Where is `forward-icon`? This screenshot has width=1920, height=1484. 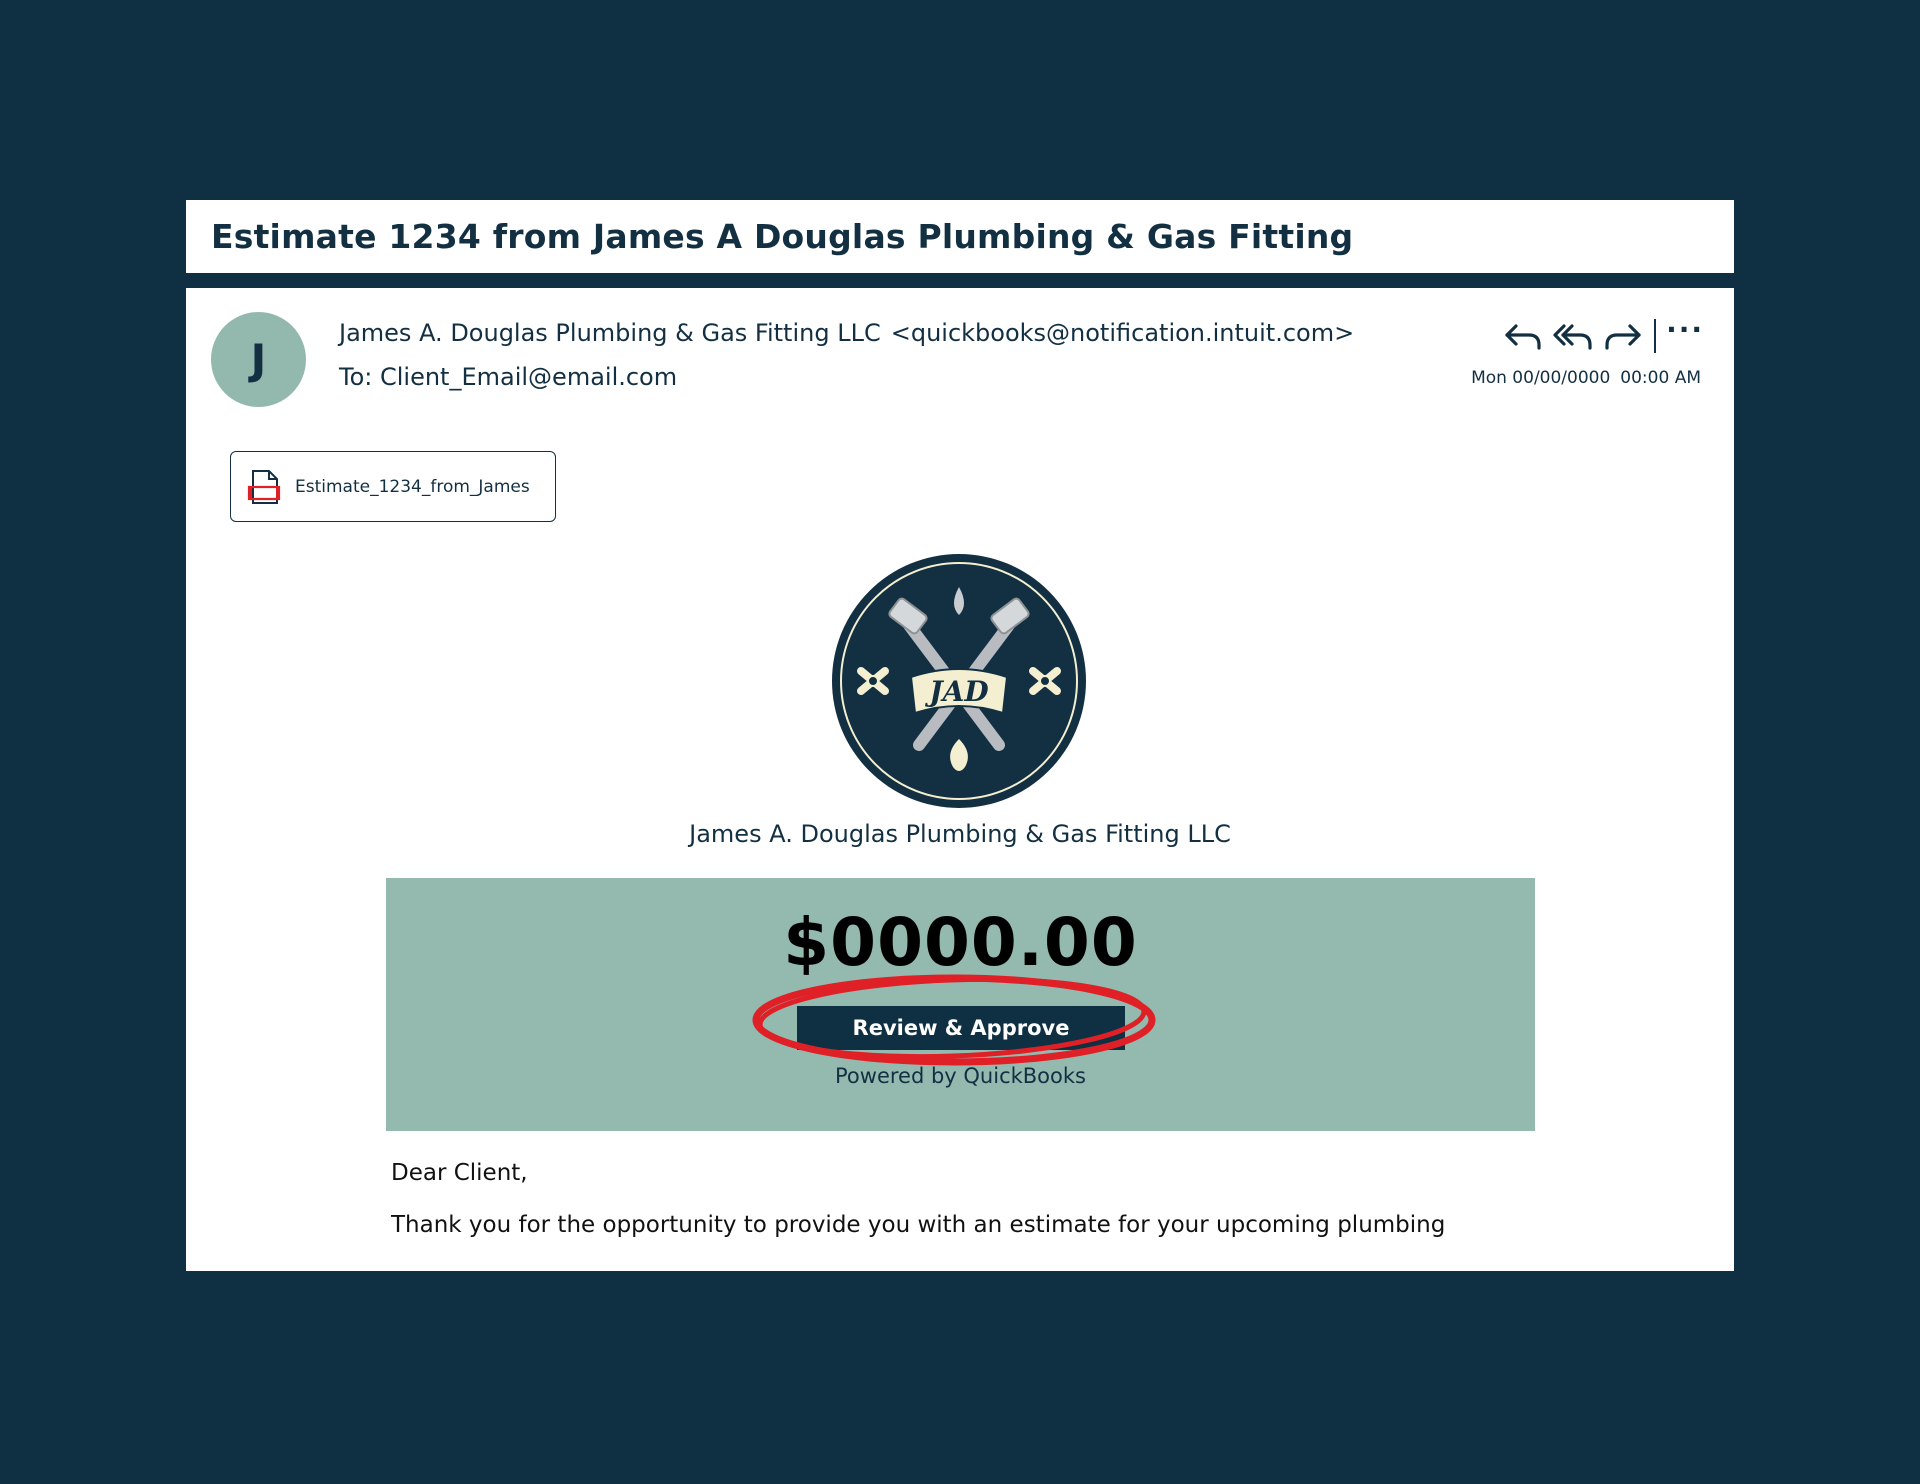
forward-icon is located at coordinates (1623, 337).